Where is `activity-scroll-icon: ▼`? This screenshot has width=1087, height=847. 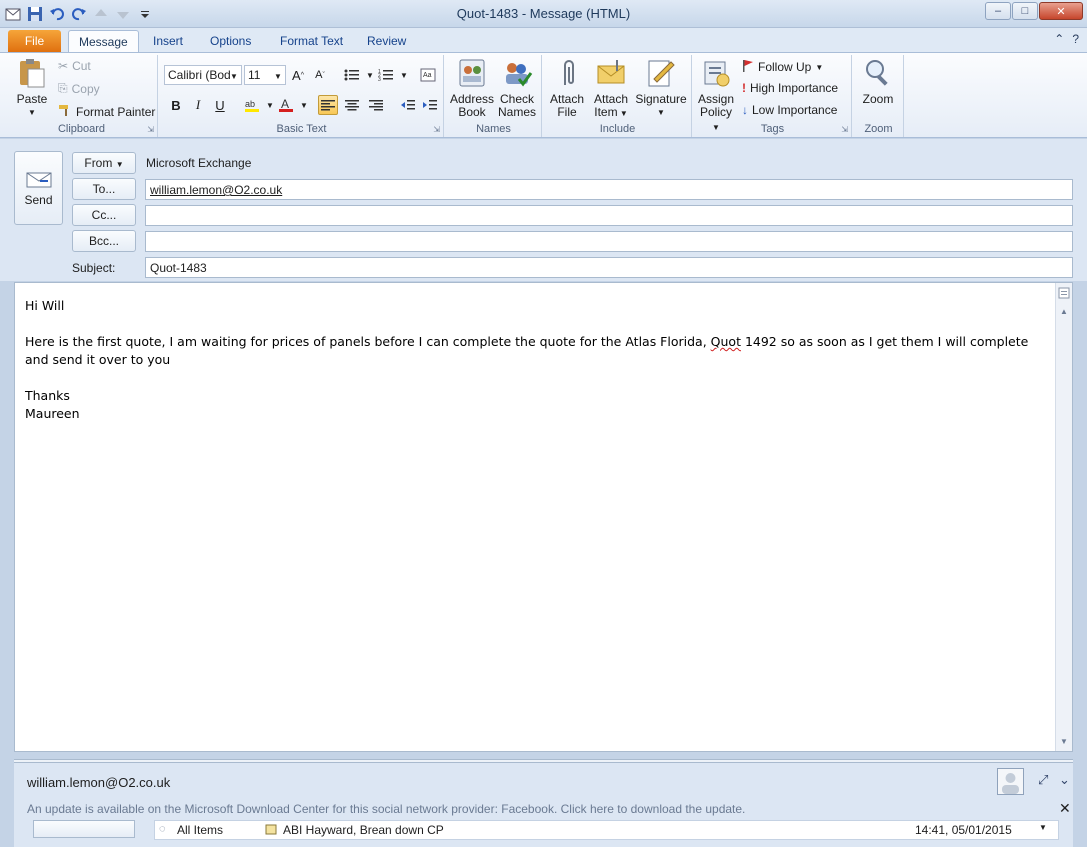 activity-scroll-icon: ▼ is located at coordinates (1043, 827).